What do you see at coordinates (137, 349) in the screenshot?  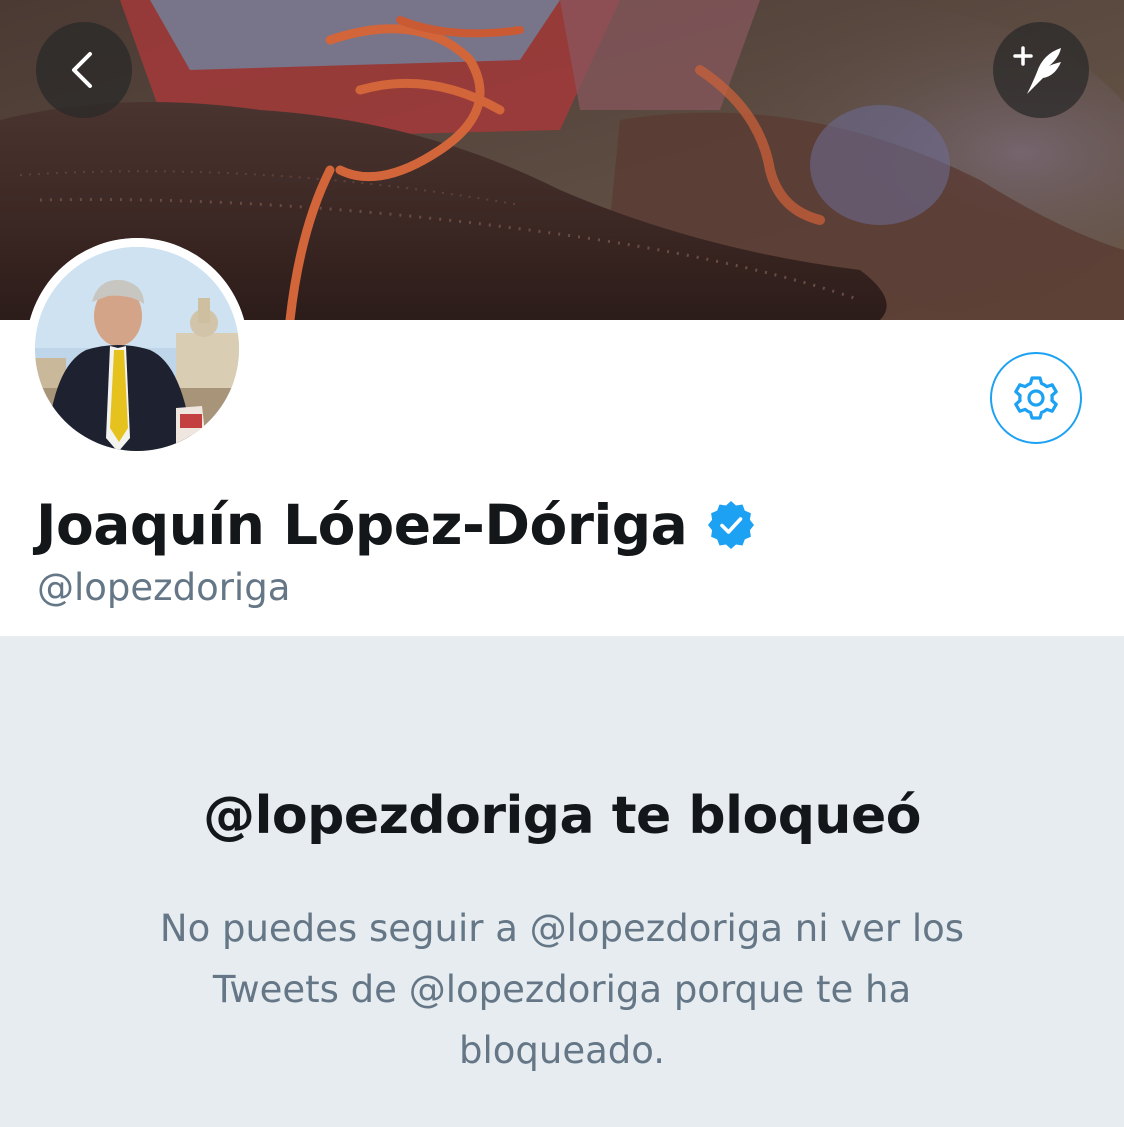 I see `avatar` at bounding box center [137, 349].